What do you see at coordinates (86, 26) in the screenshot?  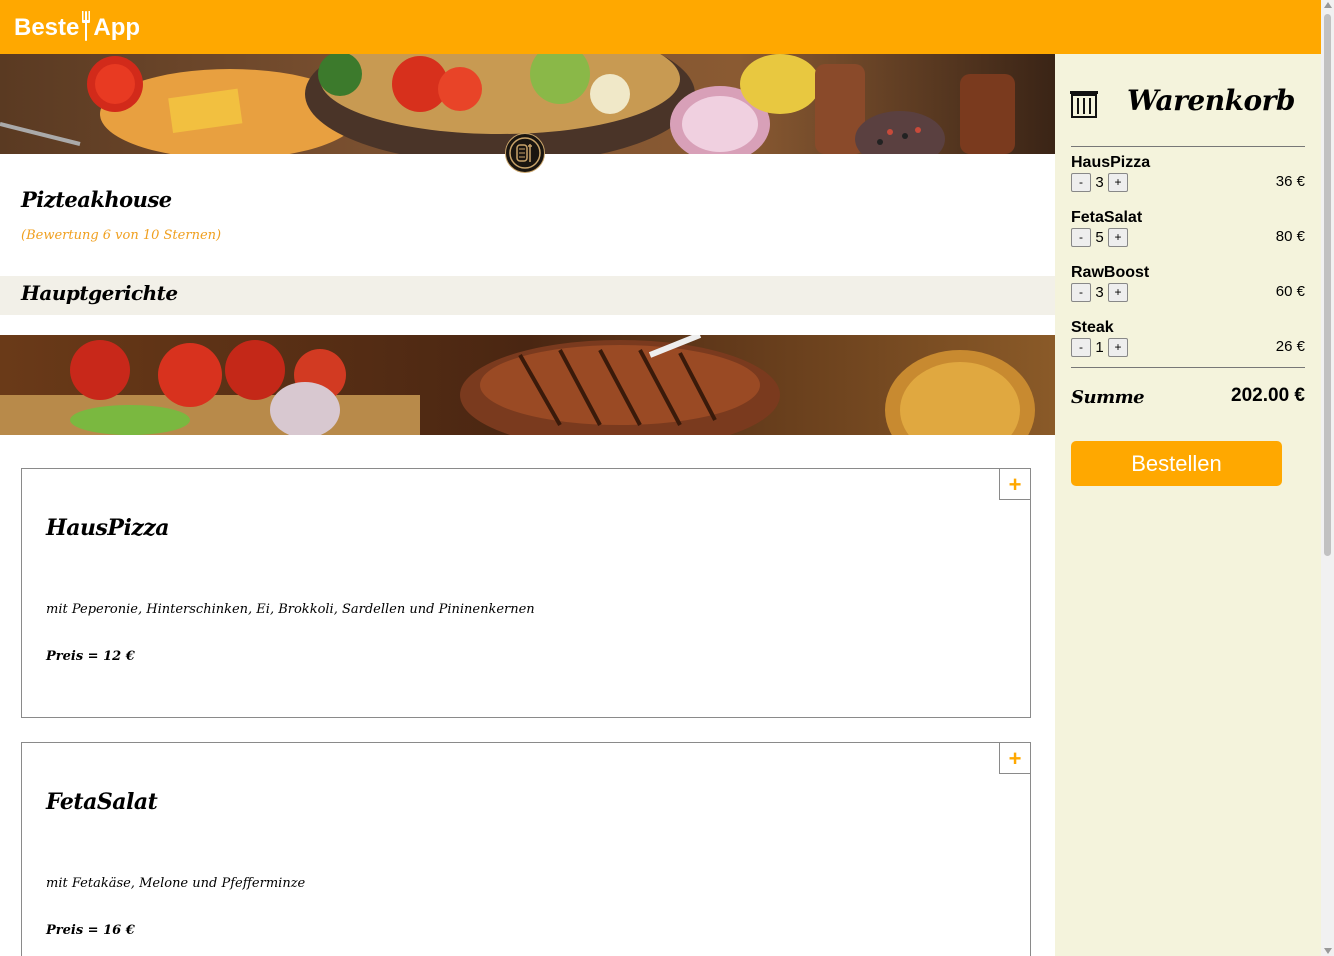 I see `fork-icon` at bounding box center [86, 26].